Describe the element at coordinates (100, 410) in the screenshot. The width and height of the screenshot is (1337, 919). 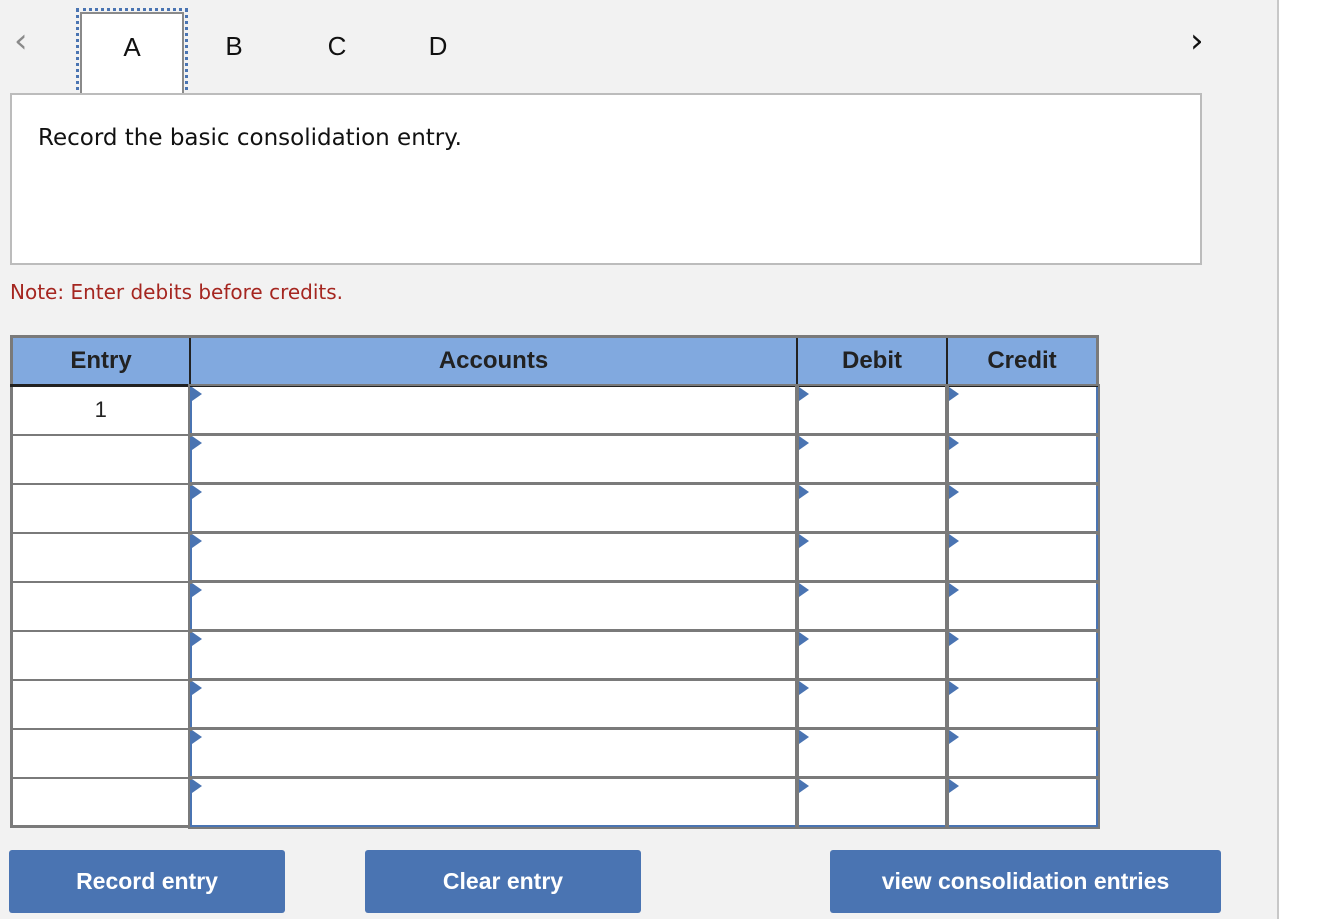
I see `entry-cell: 1` at that location.